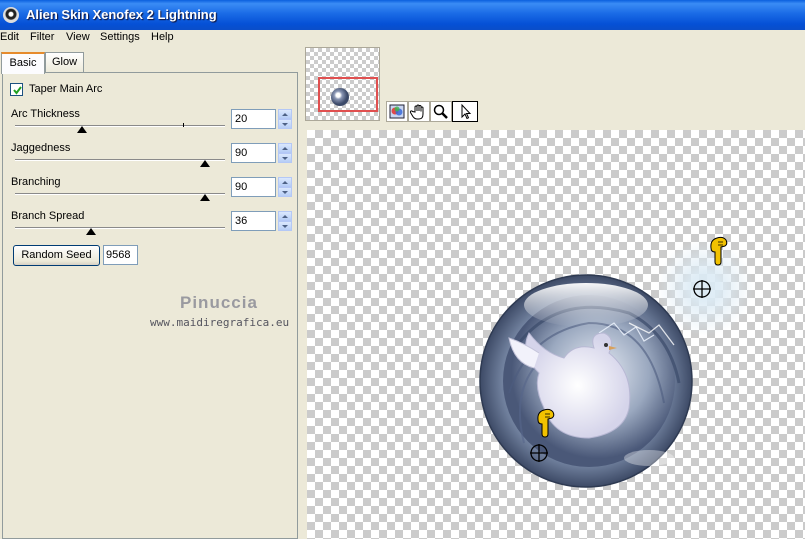 This screenshot has height=539, width=805. I want to click on pointer-tool-button, so click(465, 111).